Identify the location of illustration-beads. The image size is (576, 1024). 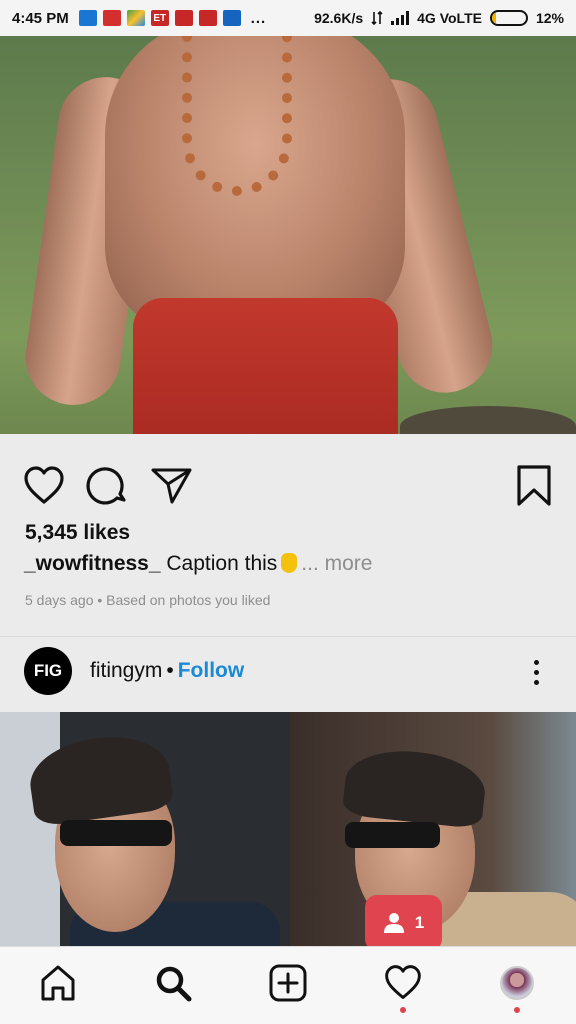
(237, 116).